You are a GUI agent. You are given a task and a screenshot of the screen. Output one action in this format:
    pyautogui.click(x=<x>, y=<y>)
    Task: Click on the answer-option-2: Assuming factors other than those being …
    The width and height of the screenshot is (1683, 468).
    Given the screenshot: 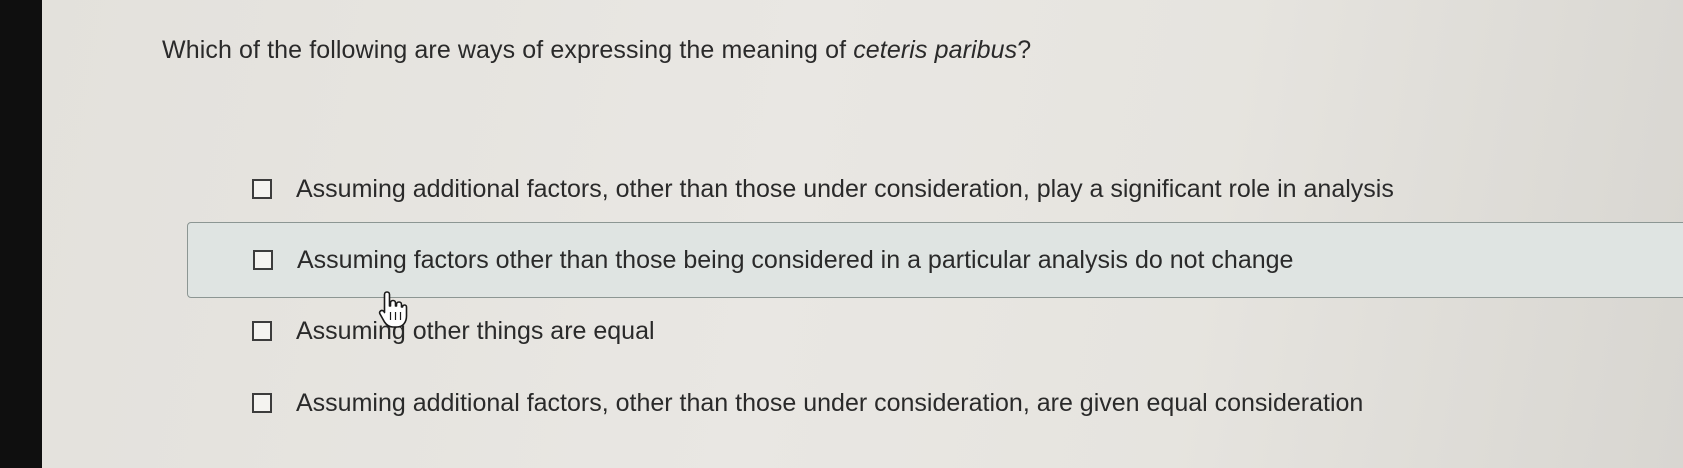 What is the action you would take?
    pyautogui.click(x=935, y=260)
    